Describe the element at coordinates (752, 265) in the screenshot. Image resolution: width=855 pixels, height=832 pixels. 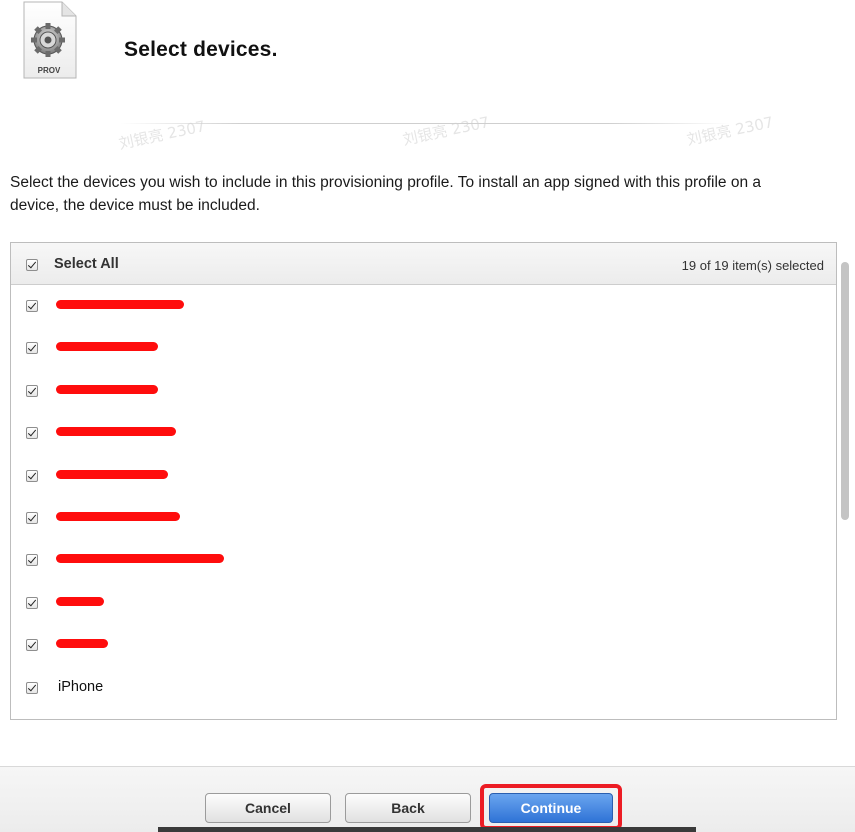
I see `selected-count: 19 of 19 item(s) selected` at that location.